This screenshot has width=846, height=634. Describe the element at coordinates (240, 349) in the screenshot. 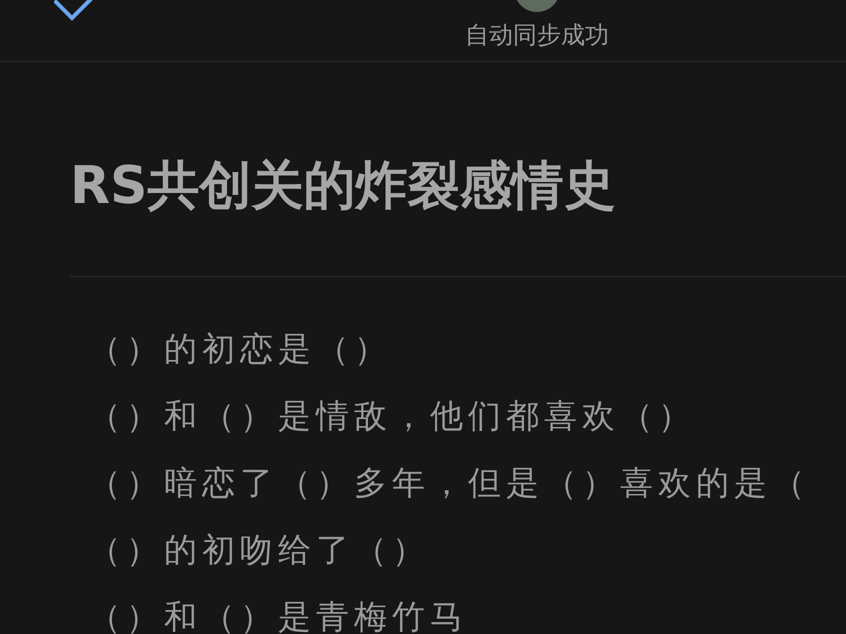

I see `text-line: （）的初恋是（）` at that location.